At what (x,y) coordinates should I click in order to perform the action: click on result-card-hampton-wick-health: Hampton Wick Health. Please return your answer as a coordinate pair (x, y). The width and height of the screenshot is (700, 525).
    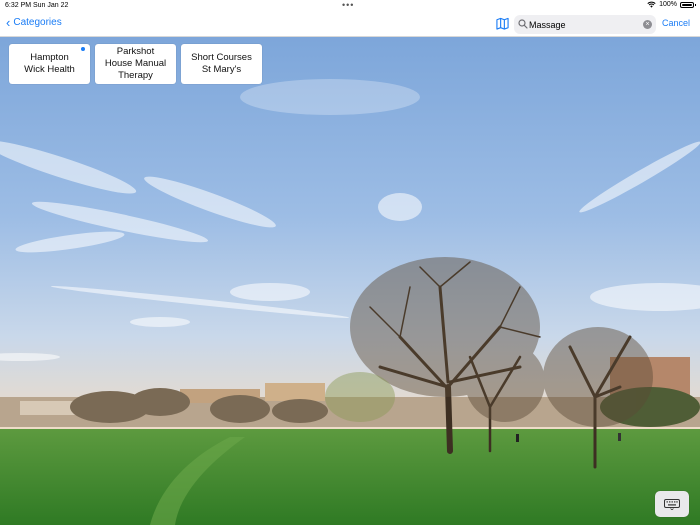
    Looking at the image, I should click on (49, 64).